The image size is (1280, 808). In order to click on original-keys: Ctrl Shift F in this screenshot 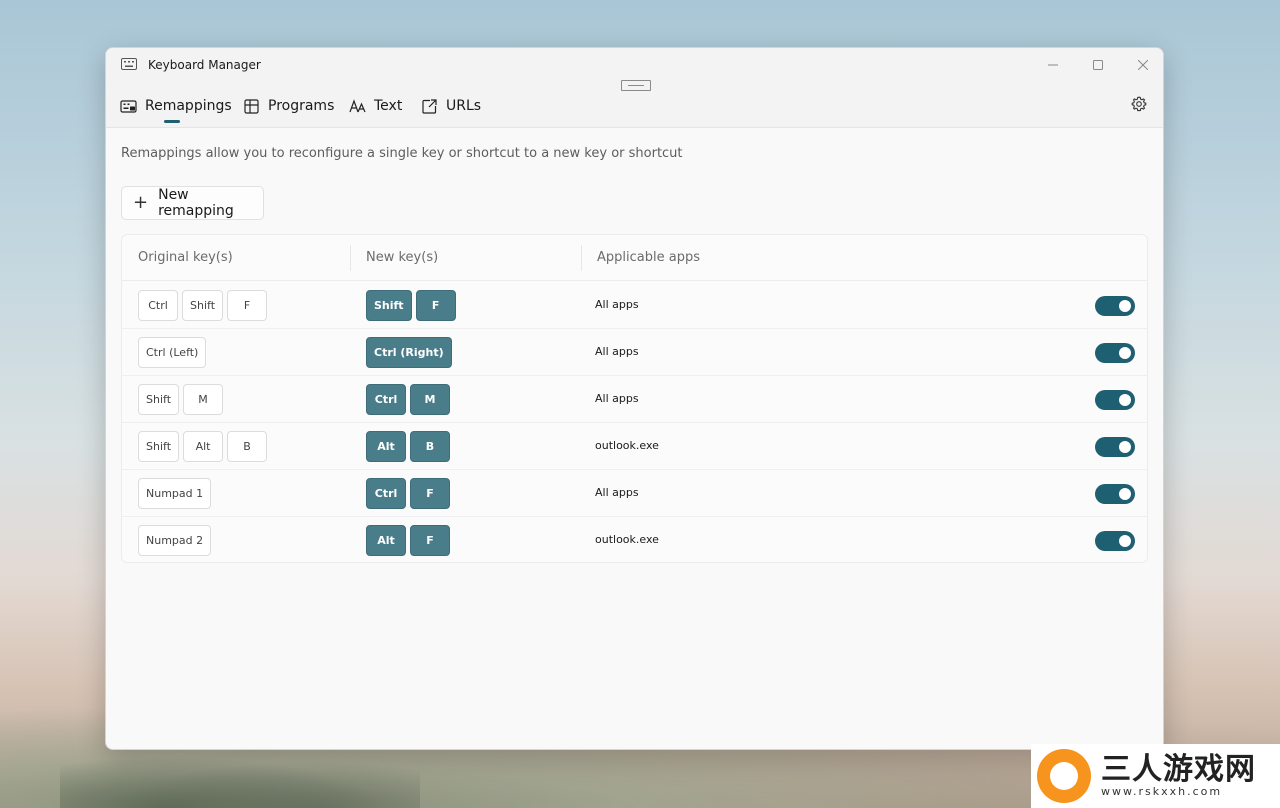, I will do `click(203, 305)`.